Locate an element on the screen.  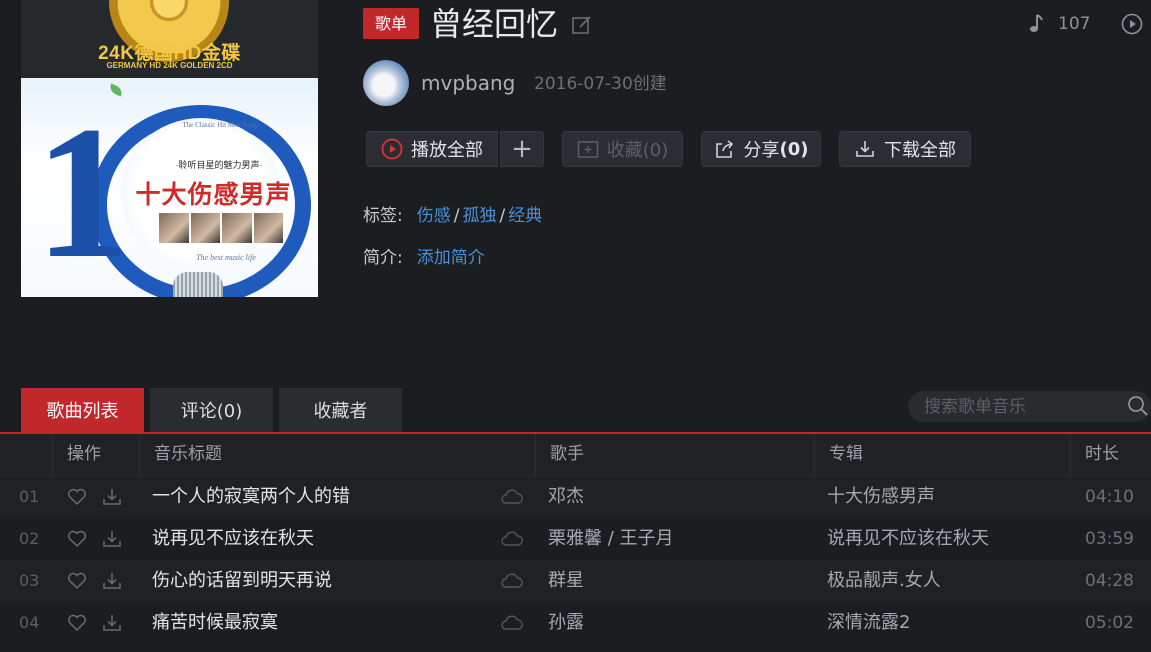
favorite-label: 收藏(0) is located at coordinates (637, 150).